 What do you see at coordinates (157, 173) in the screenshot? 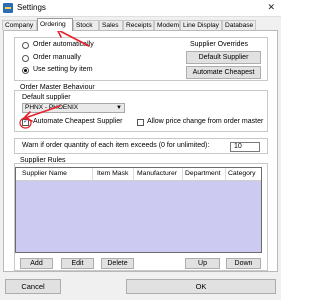
I see `column-manufacturer: Manufacturer` at bounding box center [157, 173].